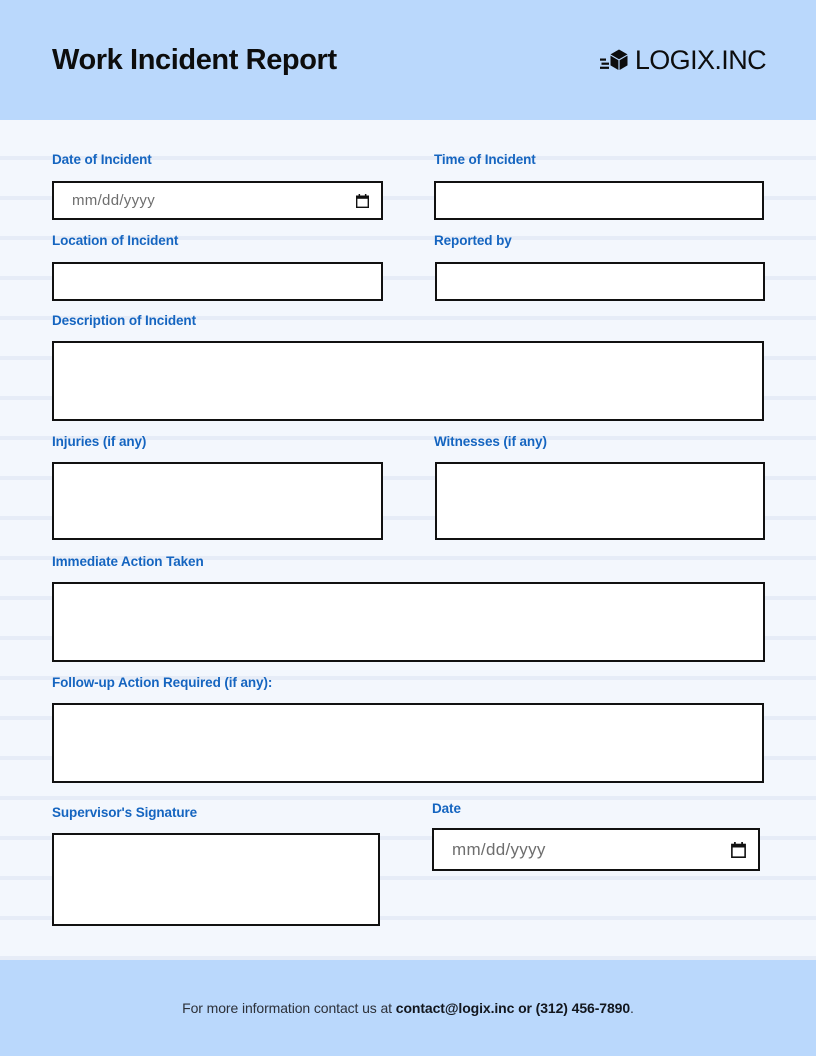 This screenshot has height=1056, width=816. I want to click on footer-text-after: ., so click(632, 1008).